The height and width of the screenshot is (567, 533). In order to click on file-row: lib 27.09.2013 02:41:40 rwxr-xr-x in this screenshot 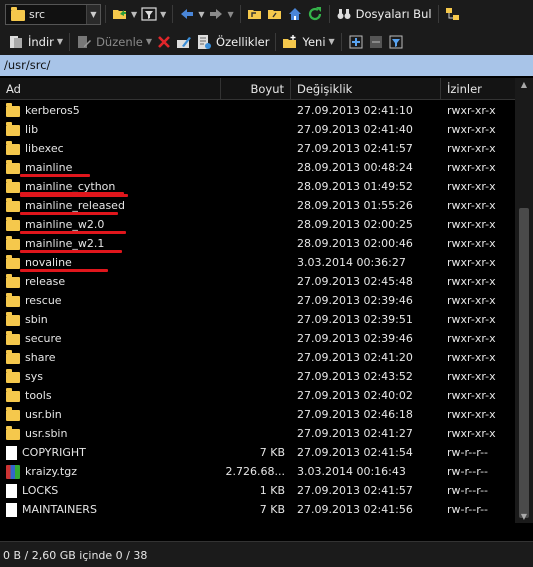, I will do `click(257, 129)`.